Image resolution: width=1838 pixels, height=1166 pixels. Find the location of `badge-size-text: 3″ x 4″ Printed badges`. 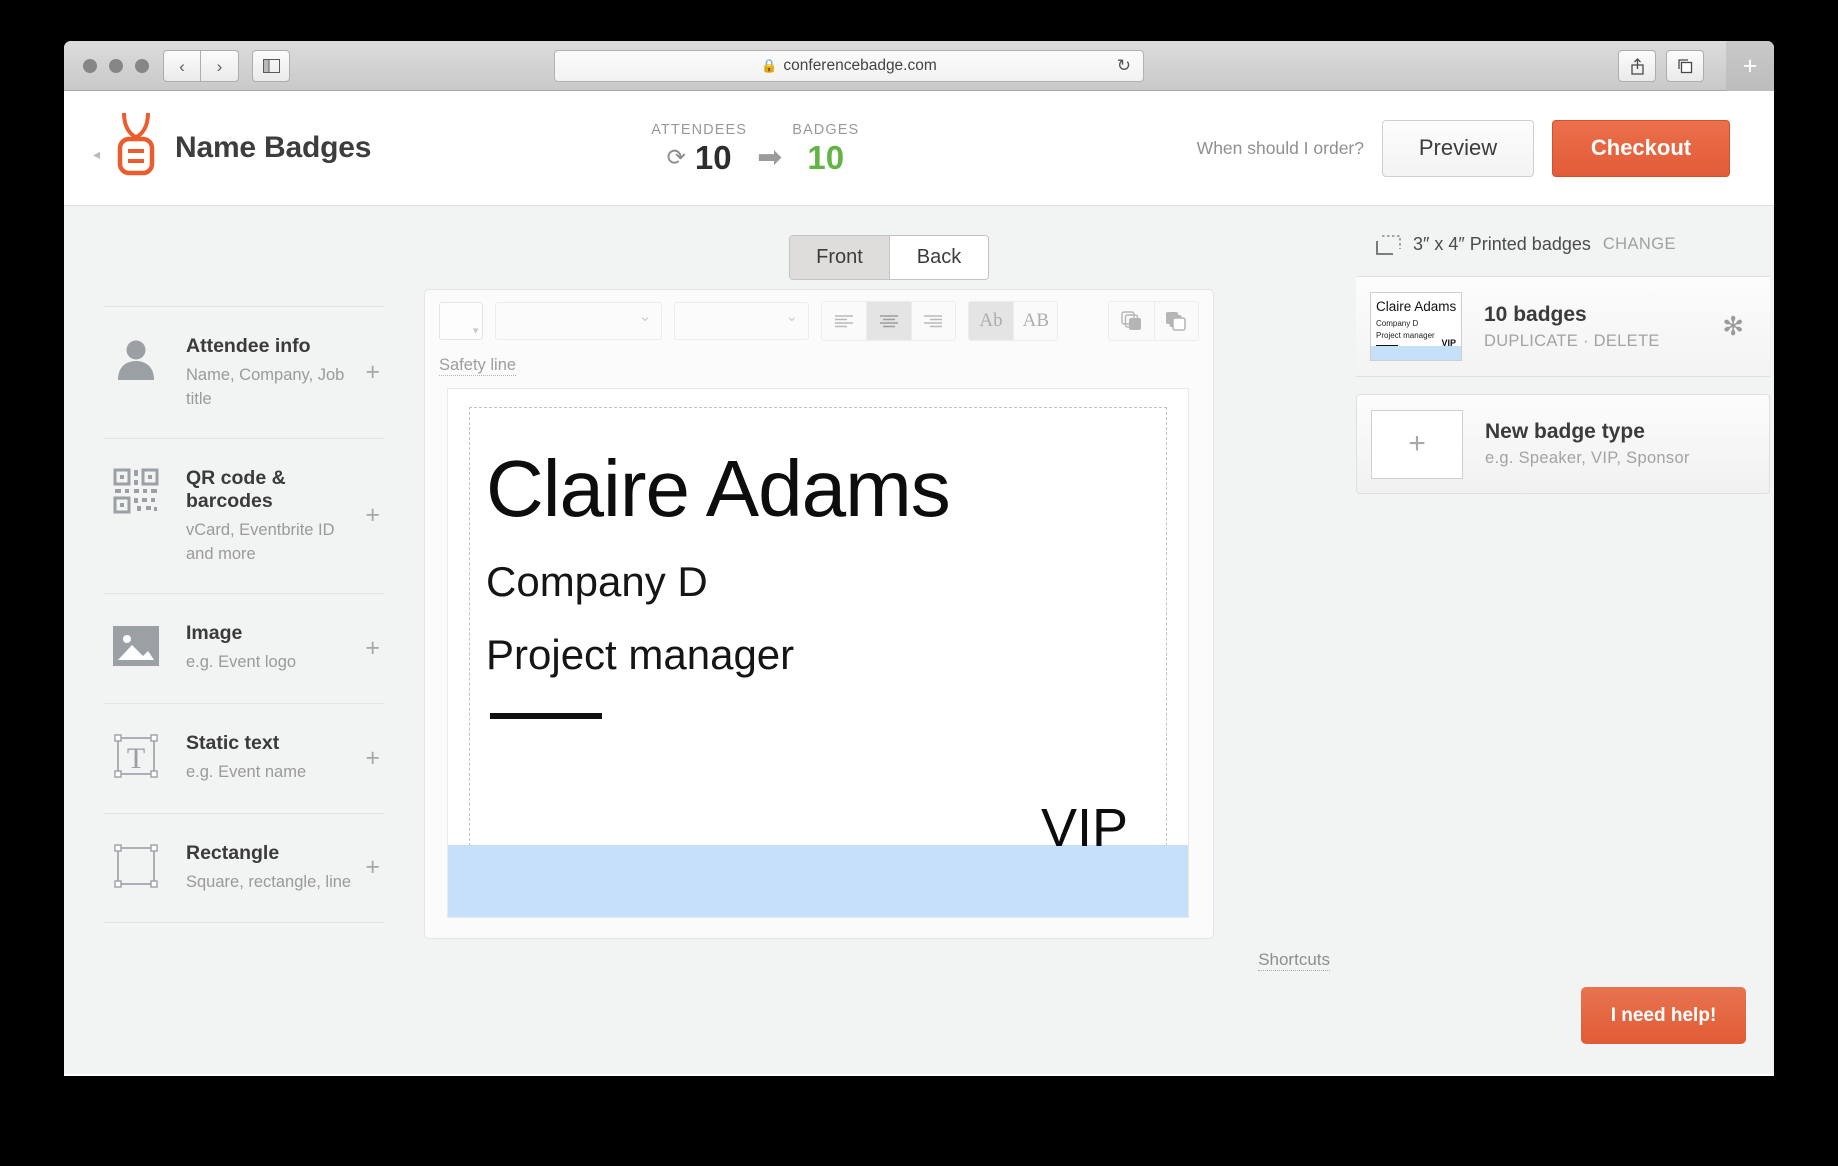

badge-size-text: 3″ x 4″ Printed badges is located at coordinates (1502, 244).